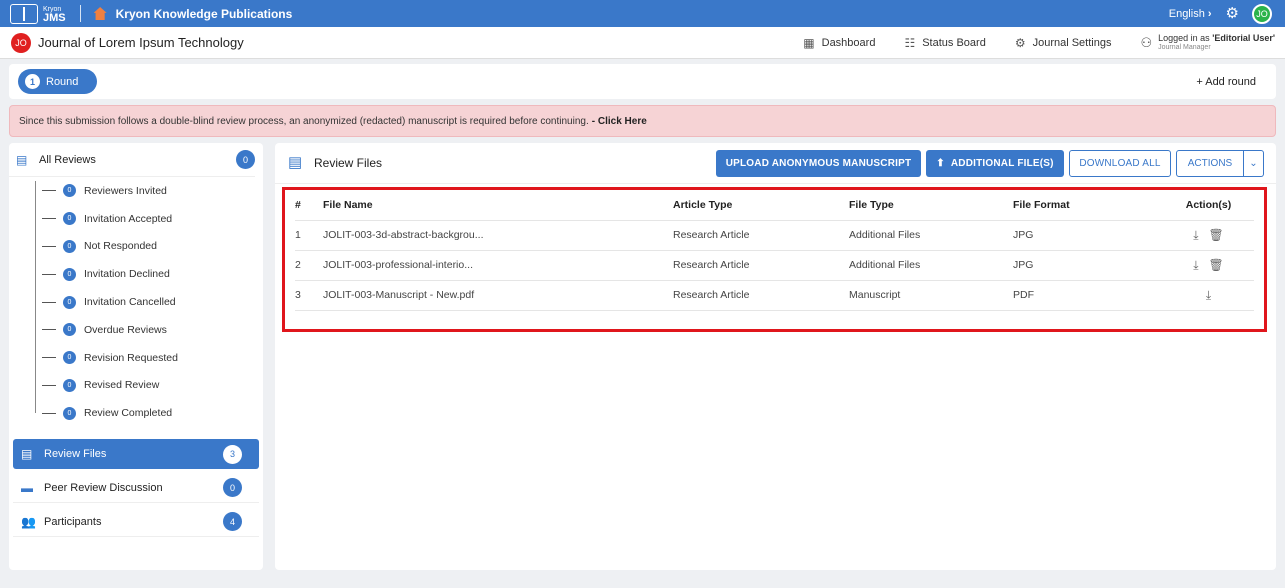  Describe the element at coordinates (128, 413) in the screenshot. I see `tree-item-label: Review Completed` at that location.